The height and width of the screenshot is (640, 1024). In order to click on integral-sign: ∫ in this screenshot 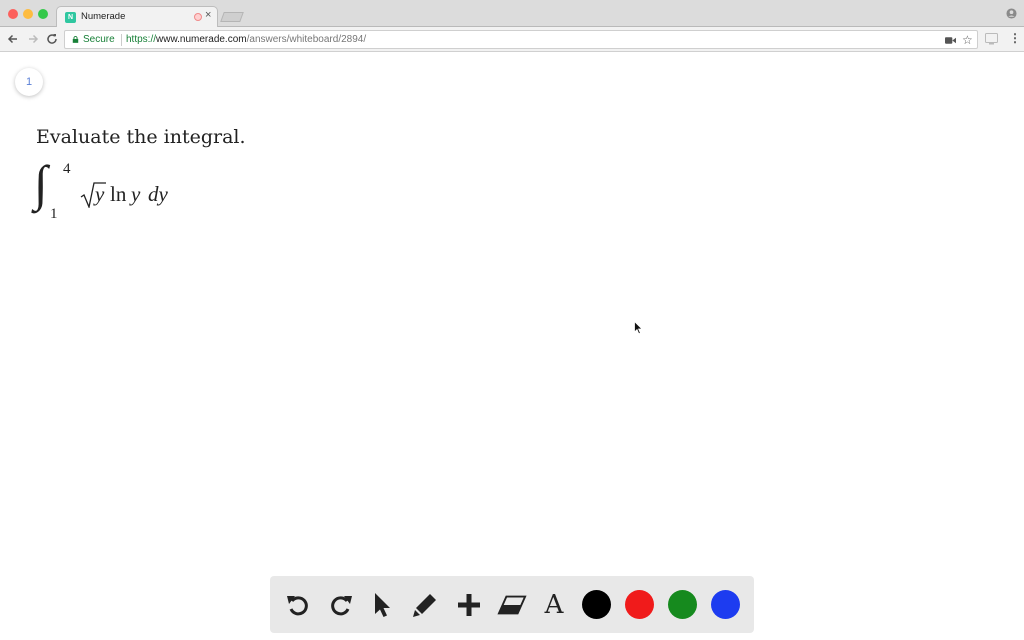, I will do `click(41, 183)`.